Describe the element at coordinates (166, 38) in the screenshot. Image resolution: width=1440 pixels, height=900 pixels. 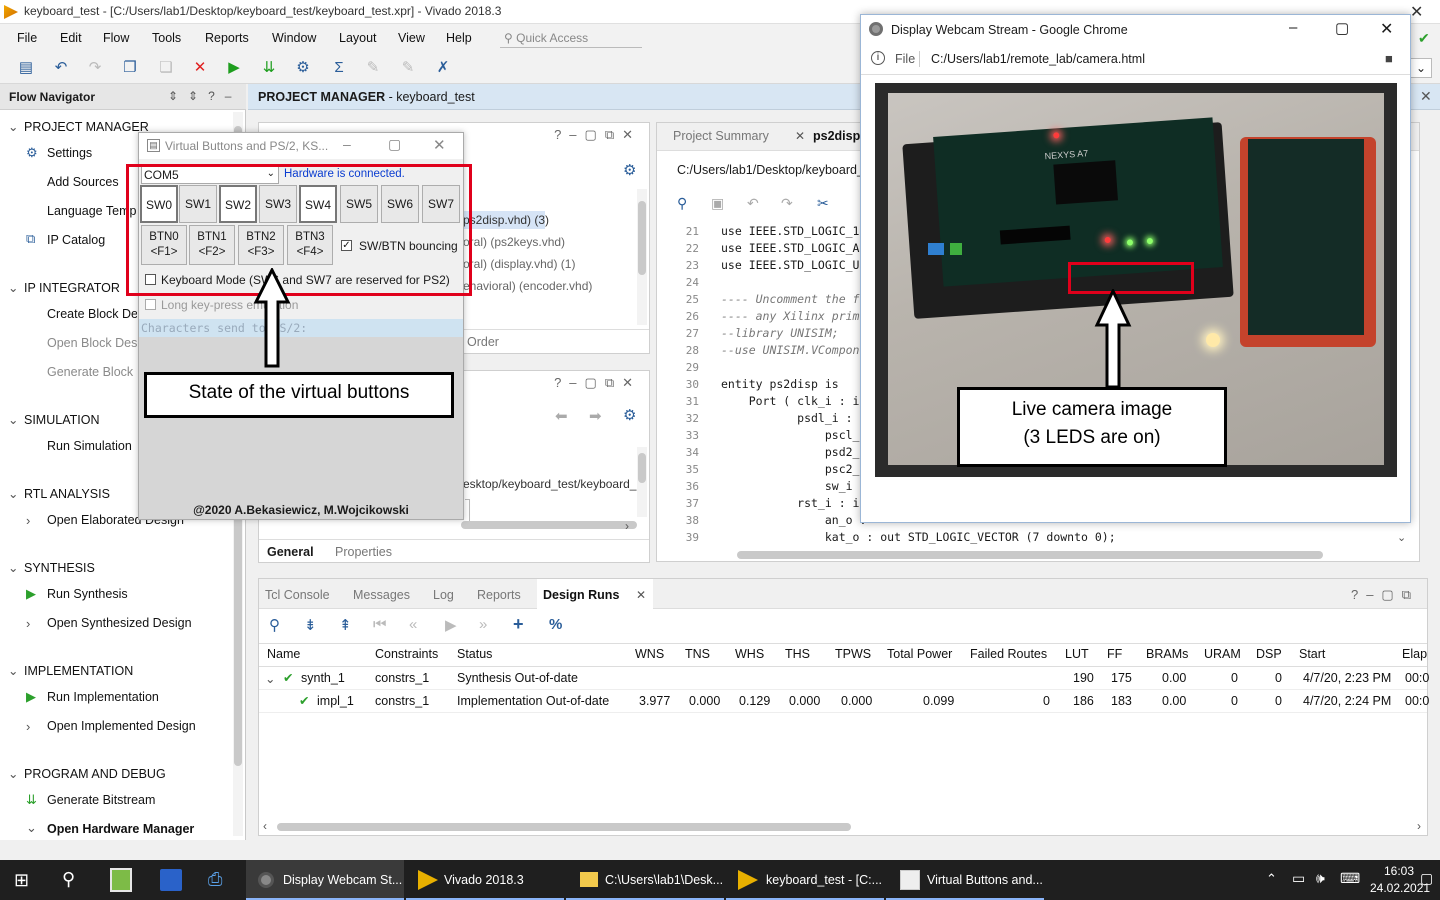
I see `menu-tools: Tools` at that location.